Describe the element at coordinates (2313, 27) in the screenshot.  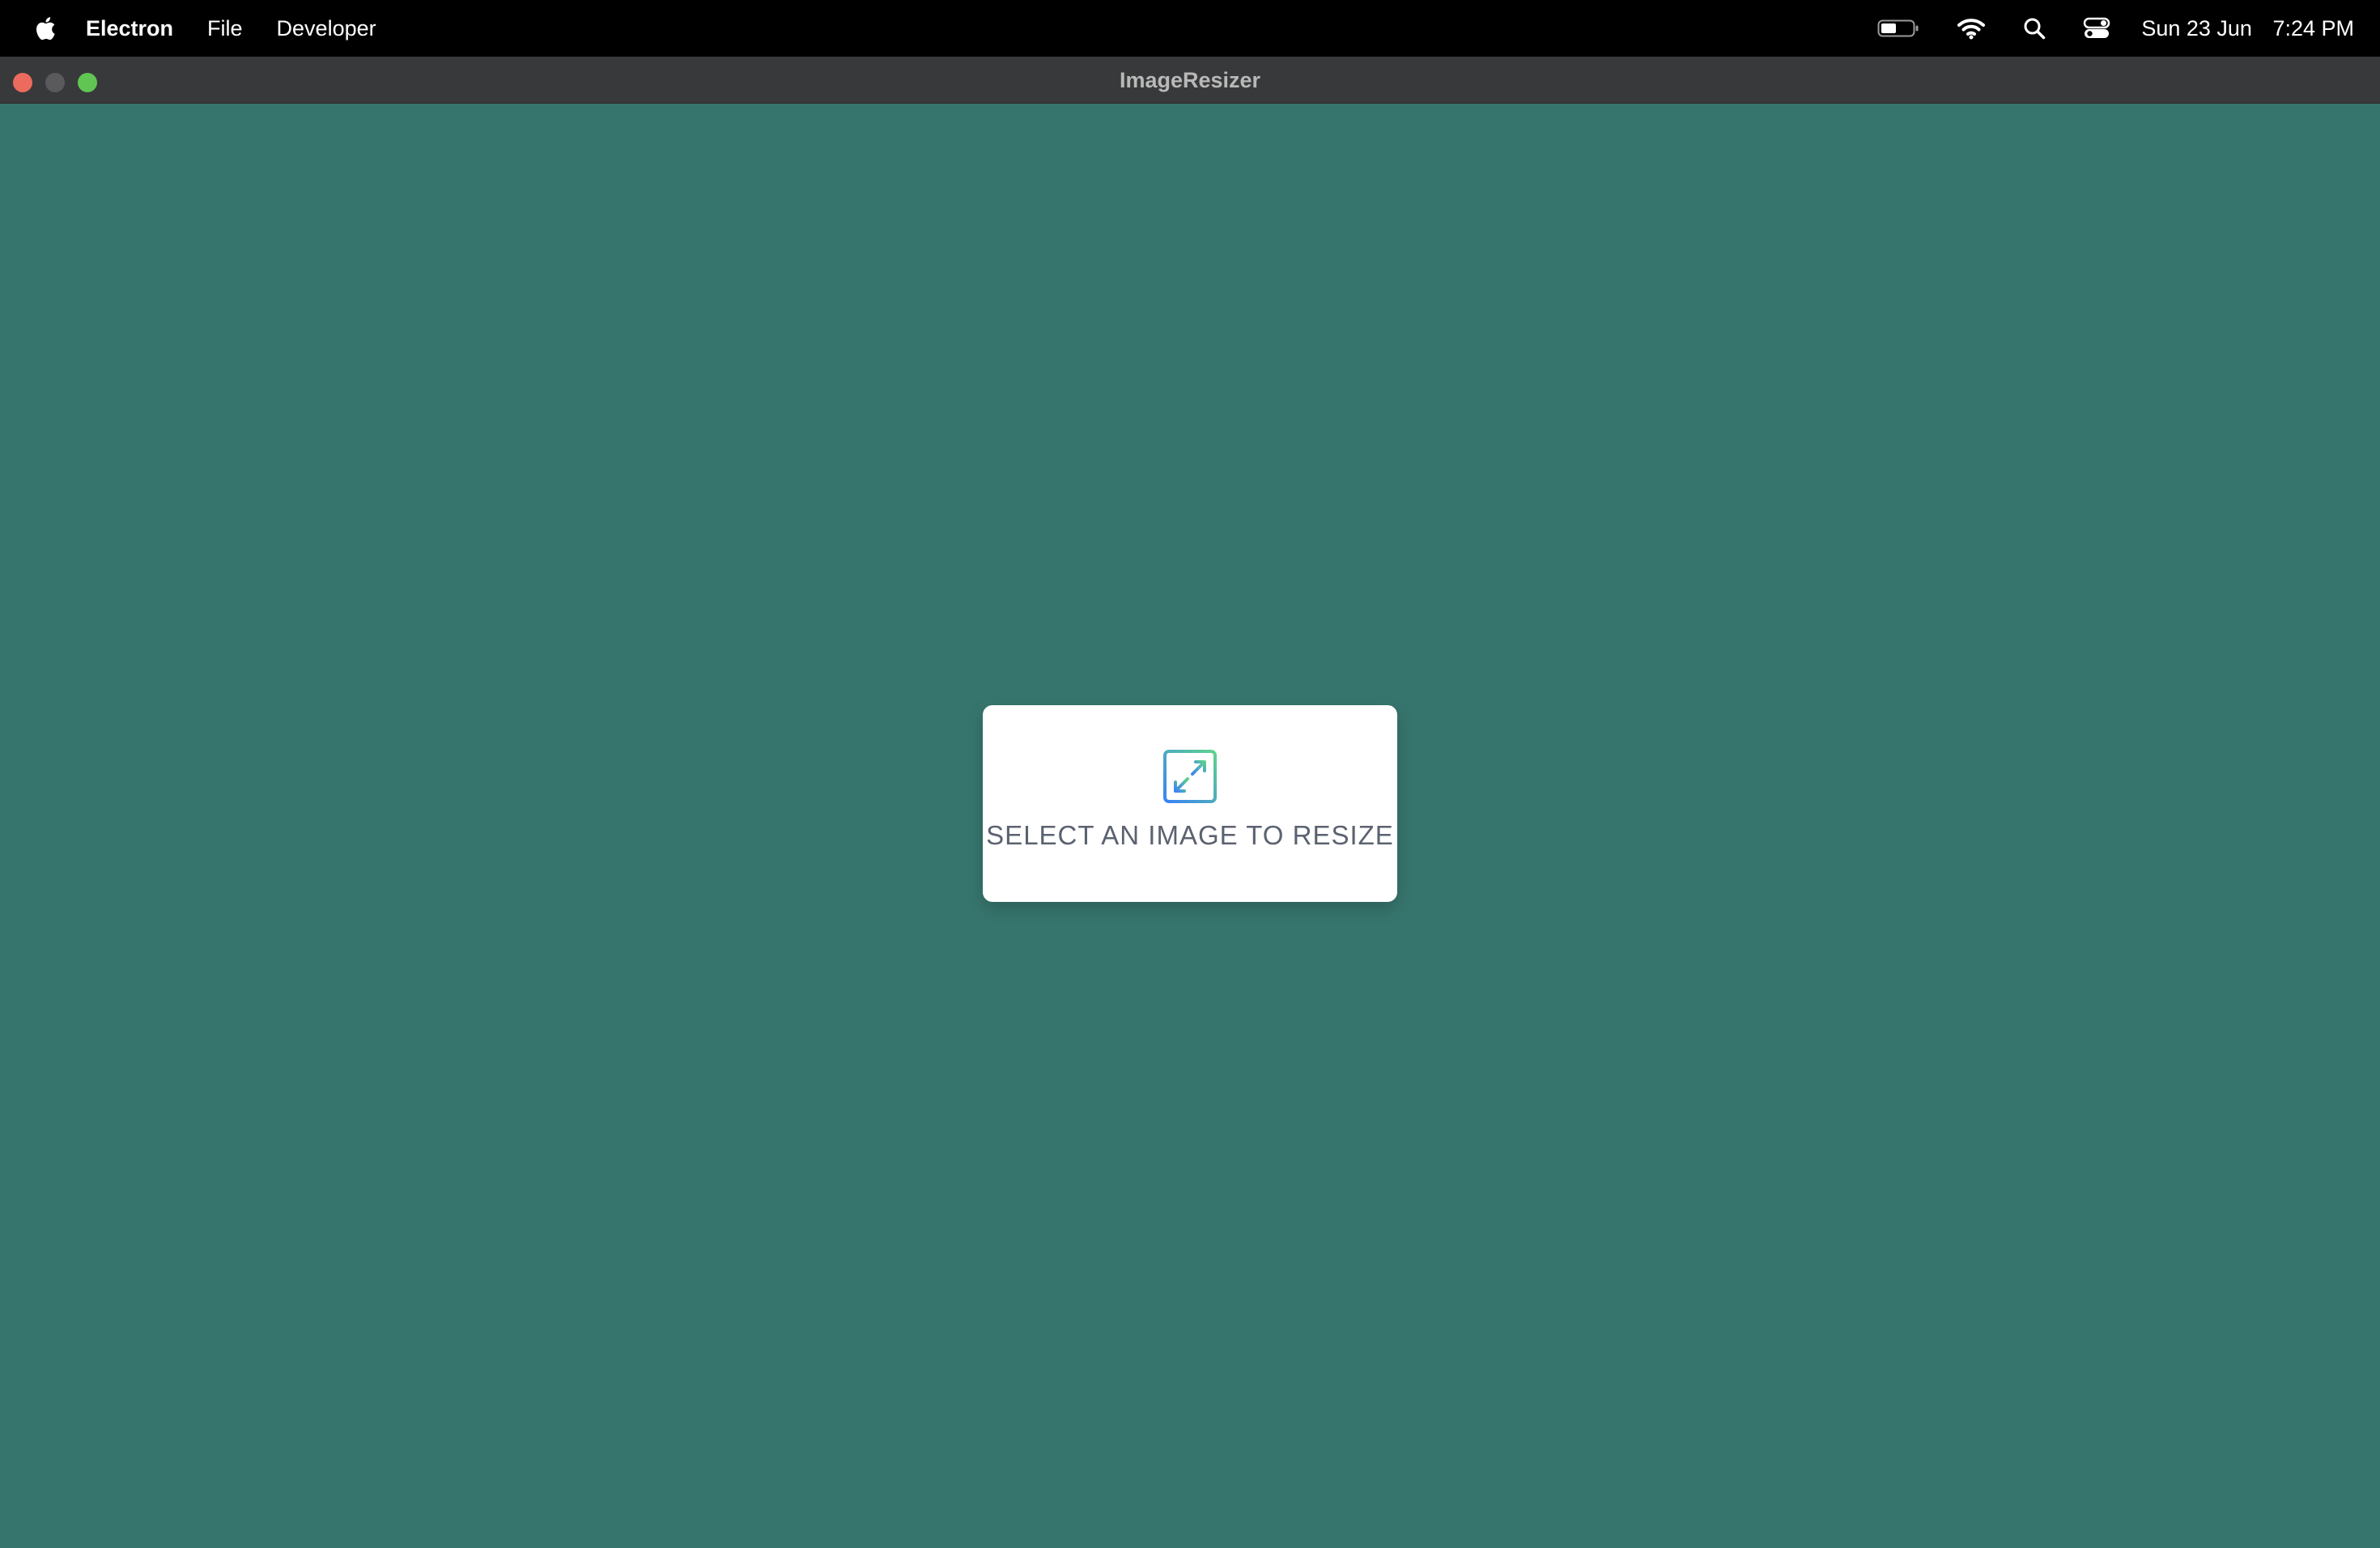
I see `clock-time: 7:24 PM` at that location.